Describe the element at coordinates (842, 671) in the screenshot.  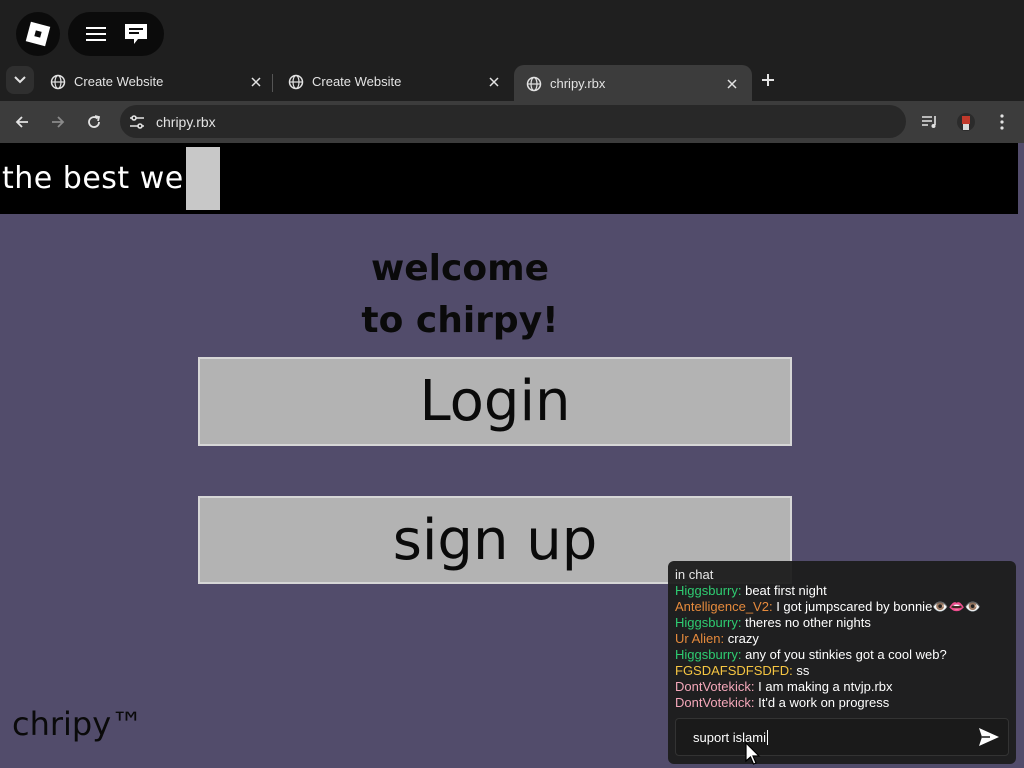
I see `chat-message: FGSDAFSDFSDFD: ss` at that location.